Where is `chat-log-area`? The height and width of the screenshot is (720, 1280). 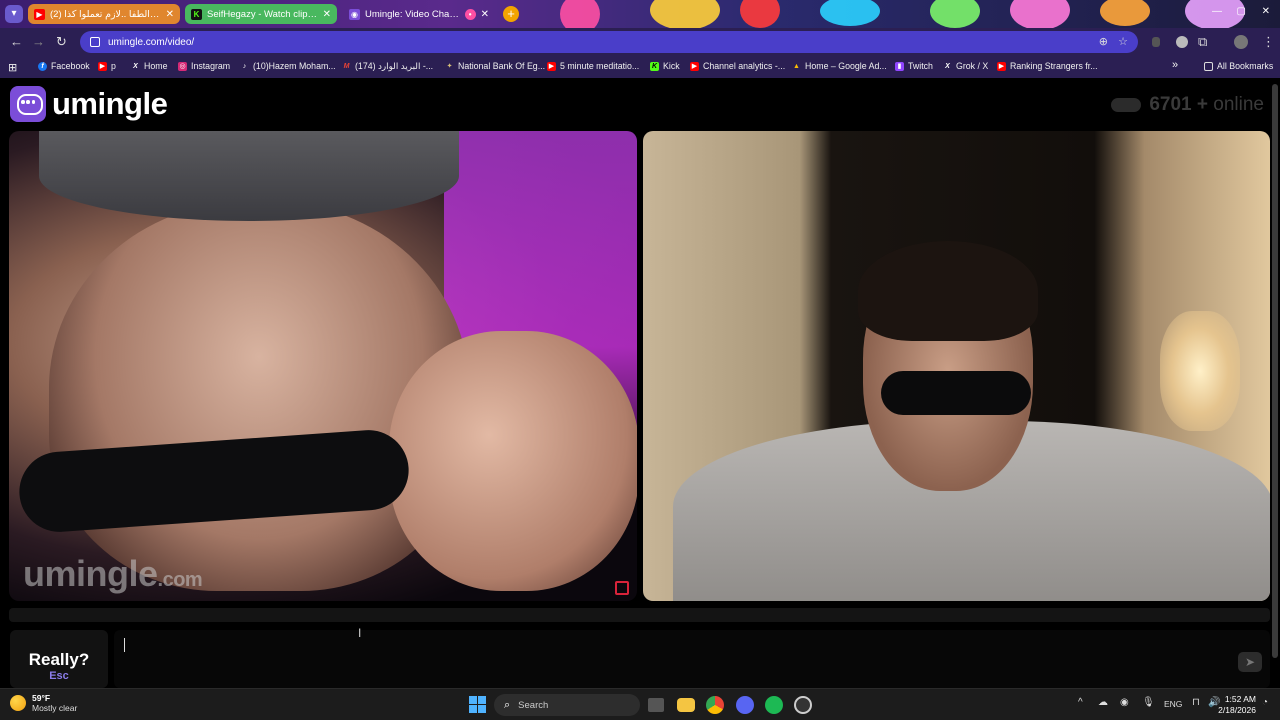 chat-log-area is located at coordinates (639, 615).